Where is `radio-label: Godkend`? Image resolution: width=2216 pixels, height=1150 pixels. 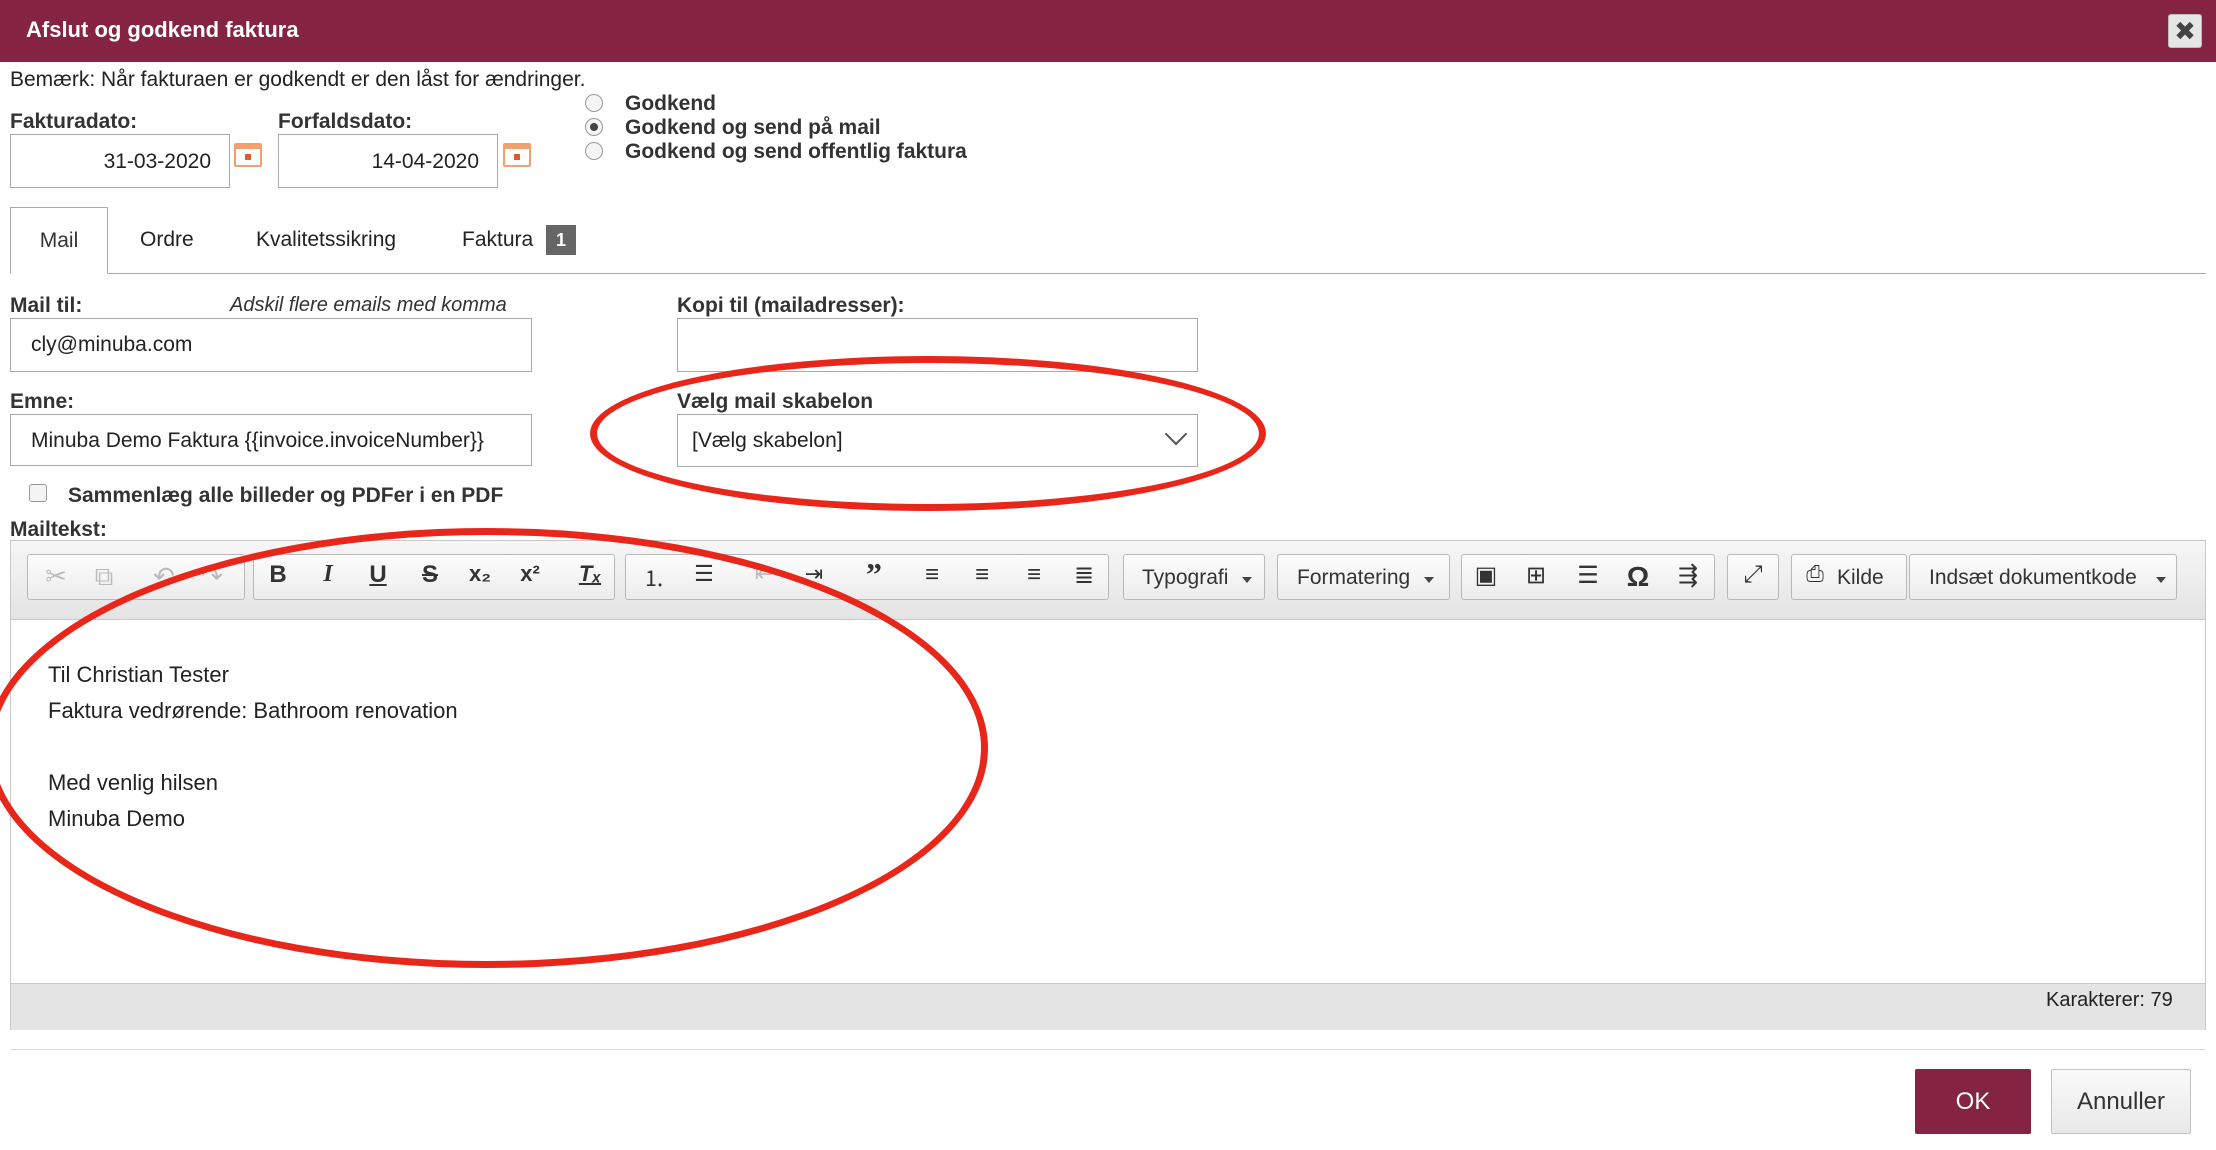 radio-label: Godkend is located at coordinates (671, 103).